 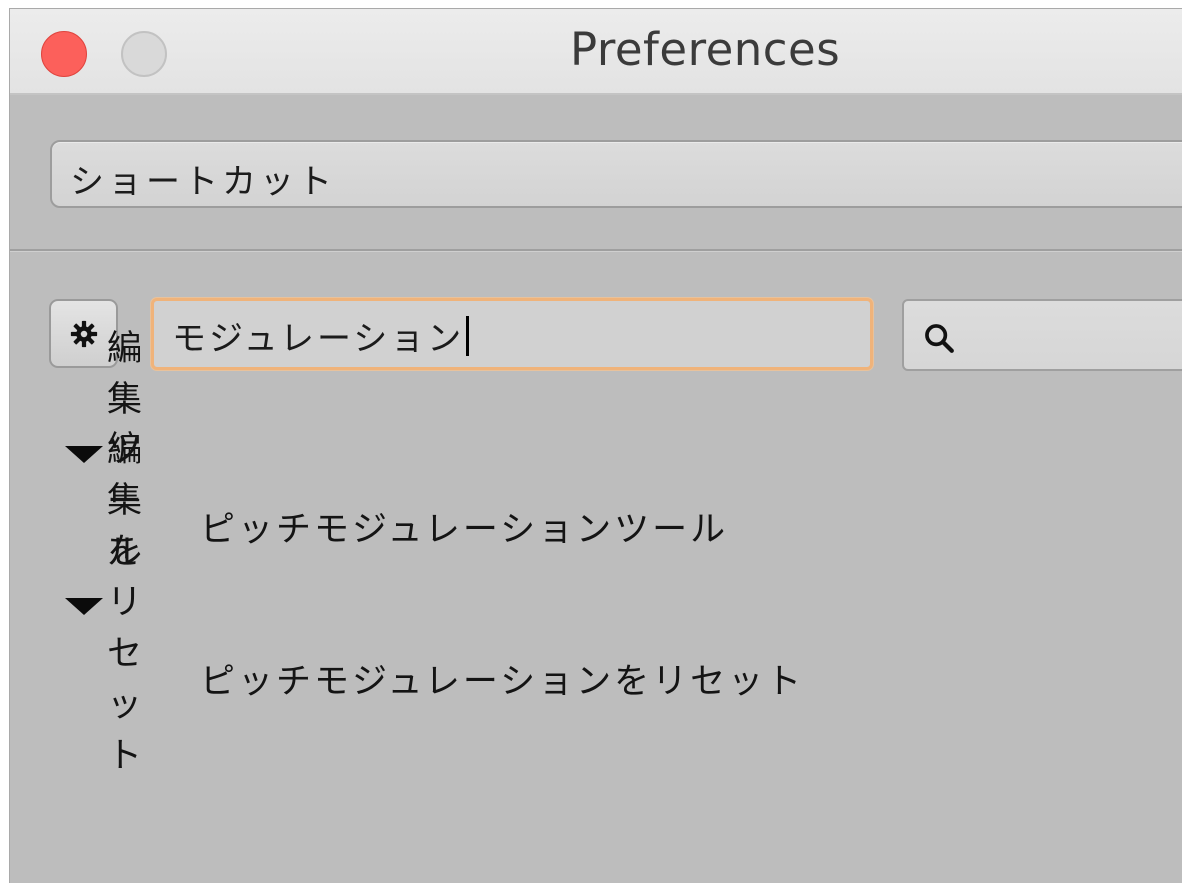 What do you see at coordinates (939, 338) in the screenshot?
I see `magnifier-icon` at bounding box center [939, 338].